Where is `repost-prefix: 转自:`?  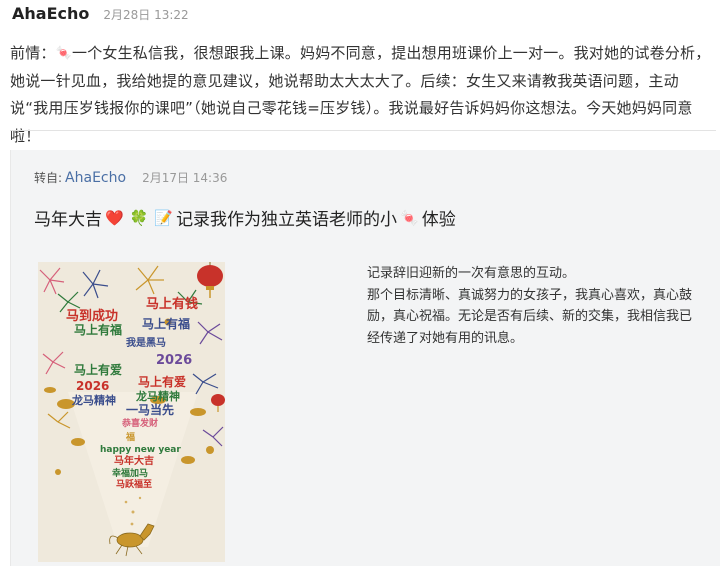
repost-prefix: 转自: is located at coordinates (48, 178).